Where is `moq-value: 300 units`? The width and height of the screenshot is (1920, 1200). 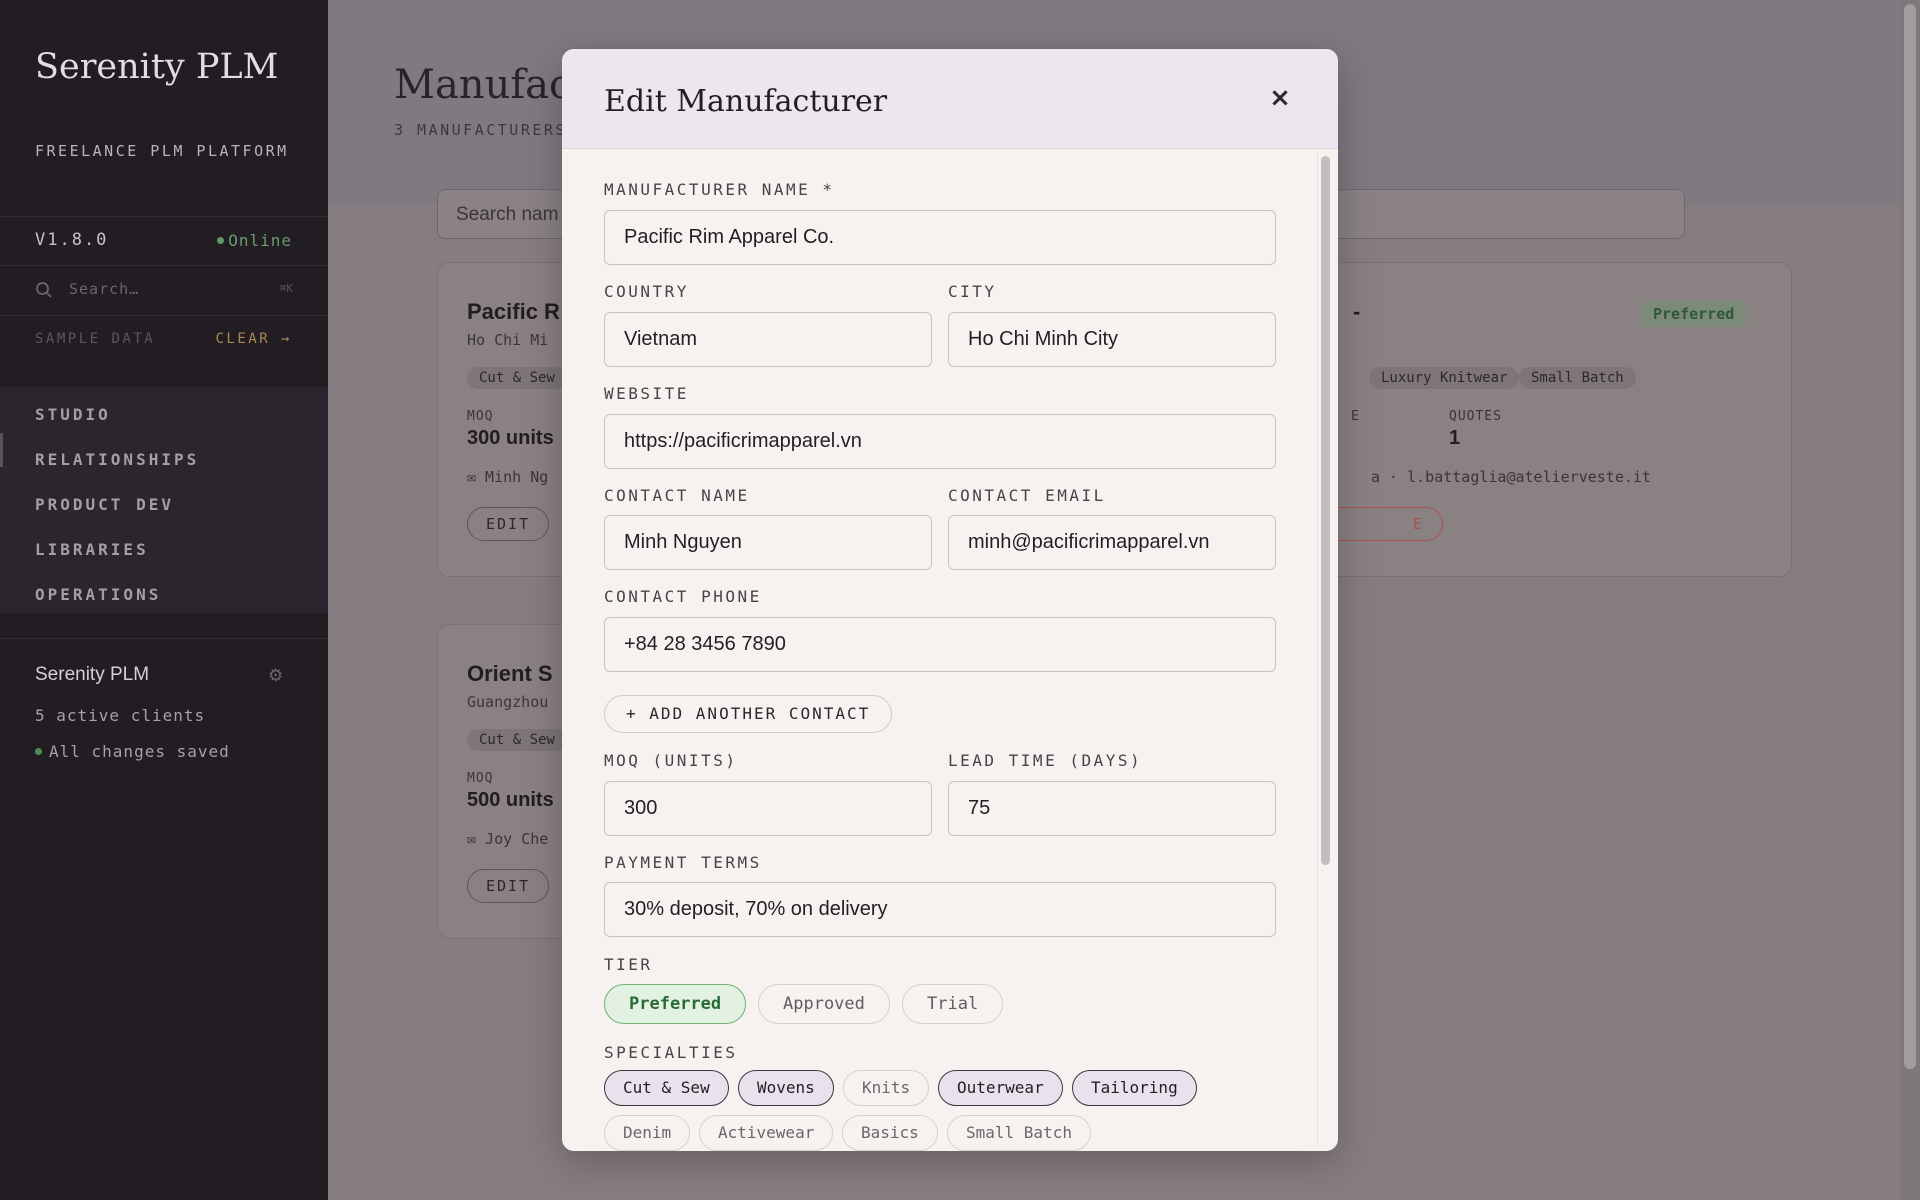 moq-value: 300 units is located at coordinates (510, 438).